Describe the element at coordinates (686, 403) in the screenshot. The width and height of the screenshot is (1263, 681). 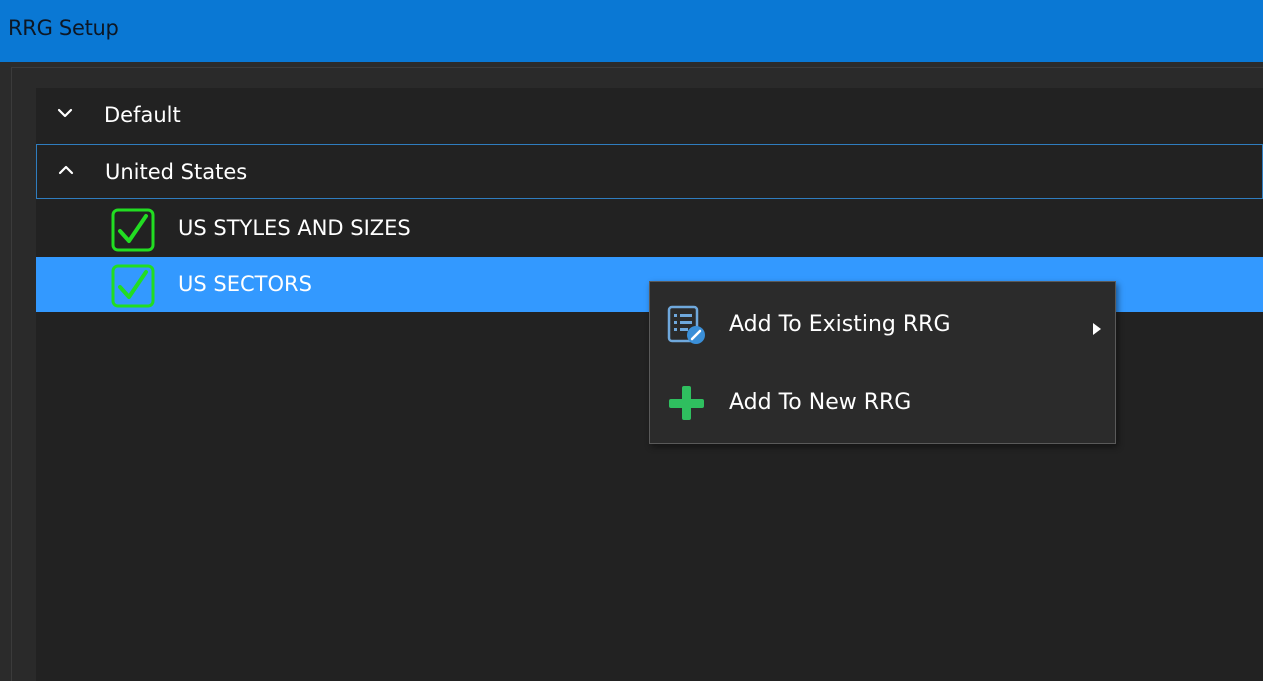
I see `plus-icon` at that location.